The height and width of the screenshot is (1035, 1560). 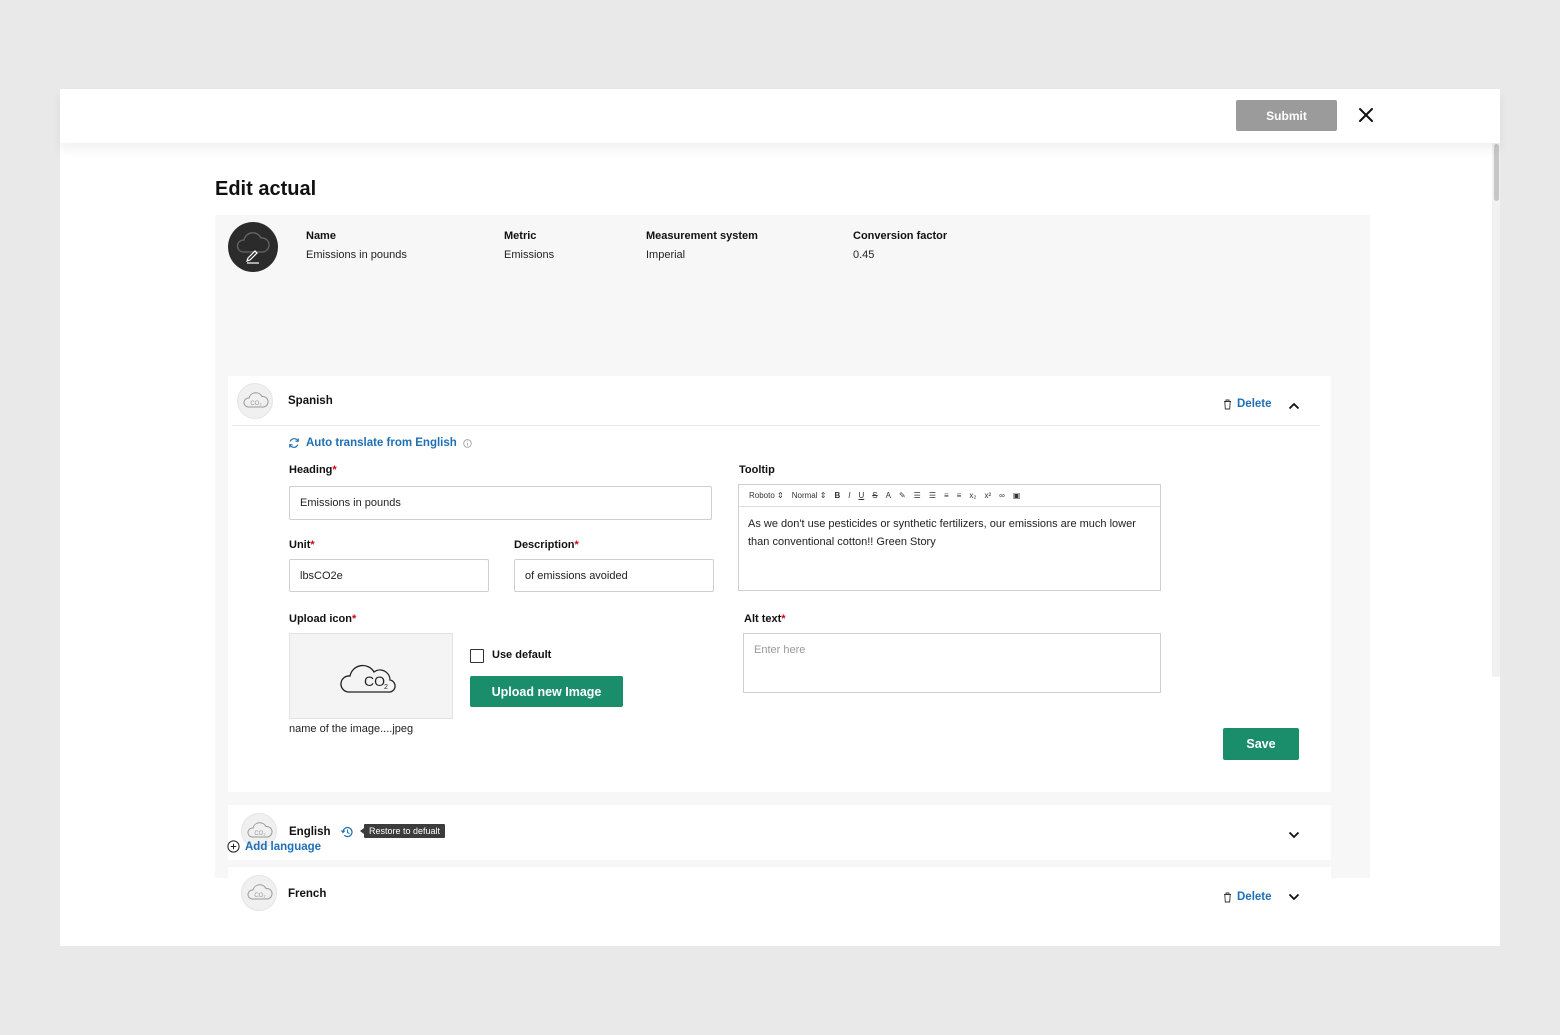 I want to click on svg-text: 2, so click(x=386, y=687).